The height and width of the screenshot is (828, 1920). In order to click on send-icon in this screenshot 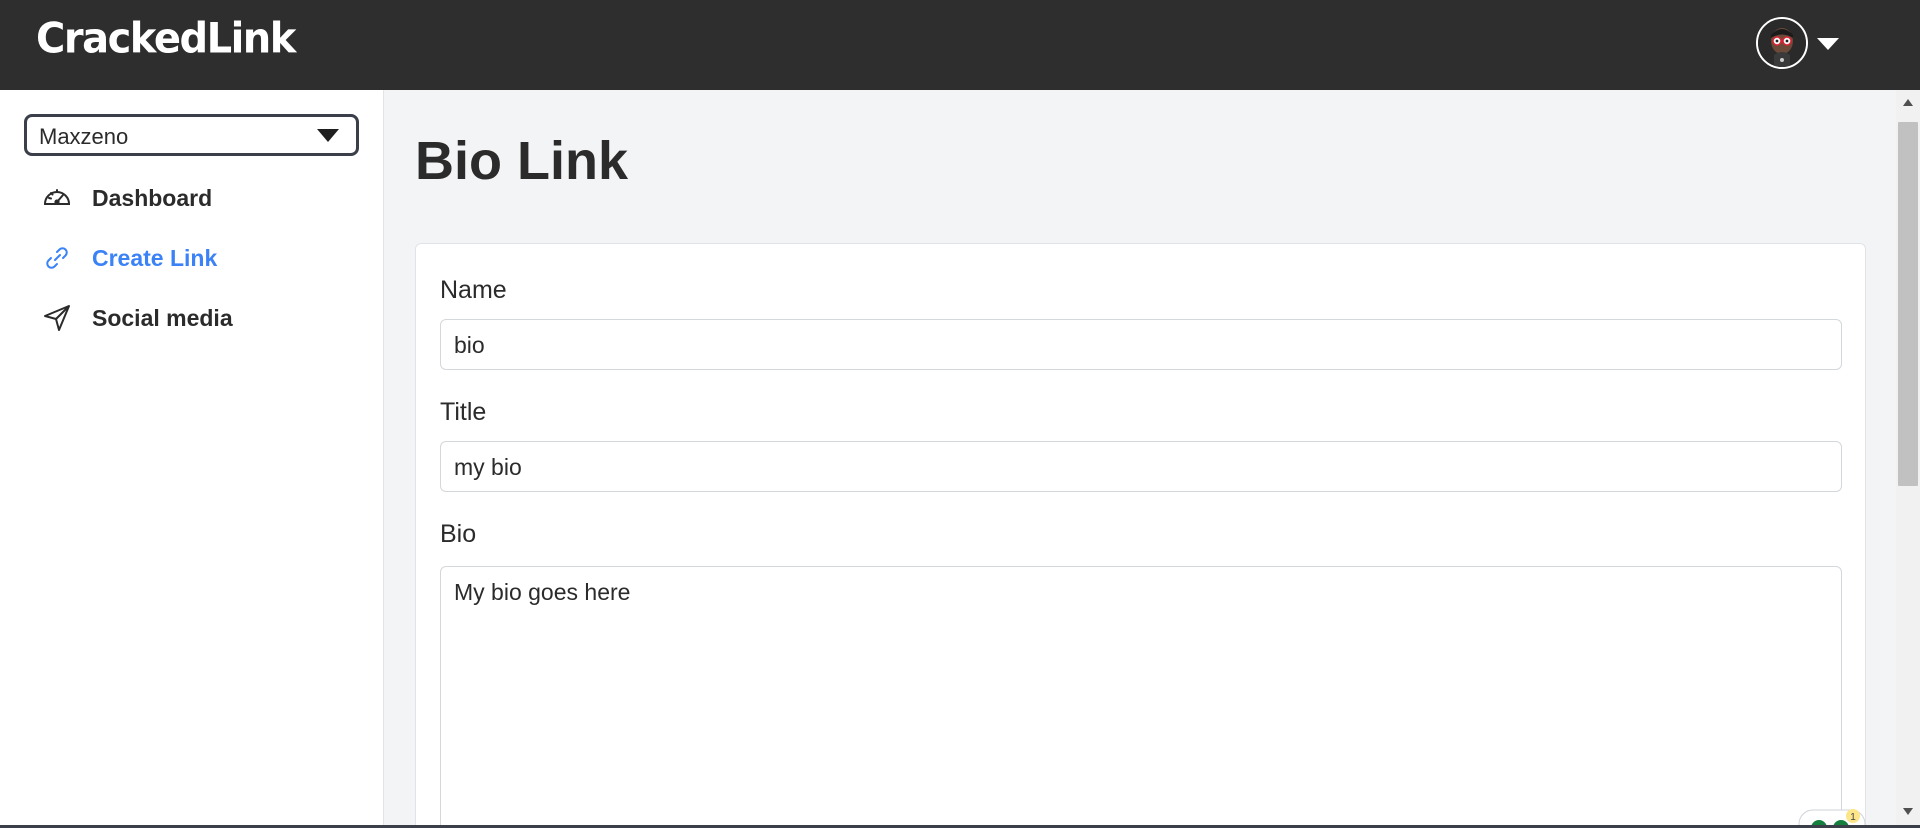, I will do `click(57, 318)`.